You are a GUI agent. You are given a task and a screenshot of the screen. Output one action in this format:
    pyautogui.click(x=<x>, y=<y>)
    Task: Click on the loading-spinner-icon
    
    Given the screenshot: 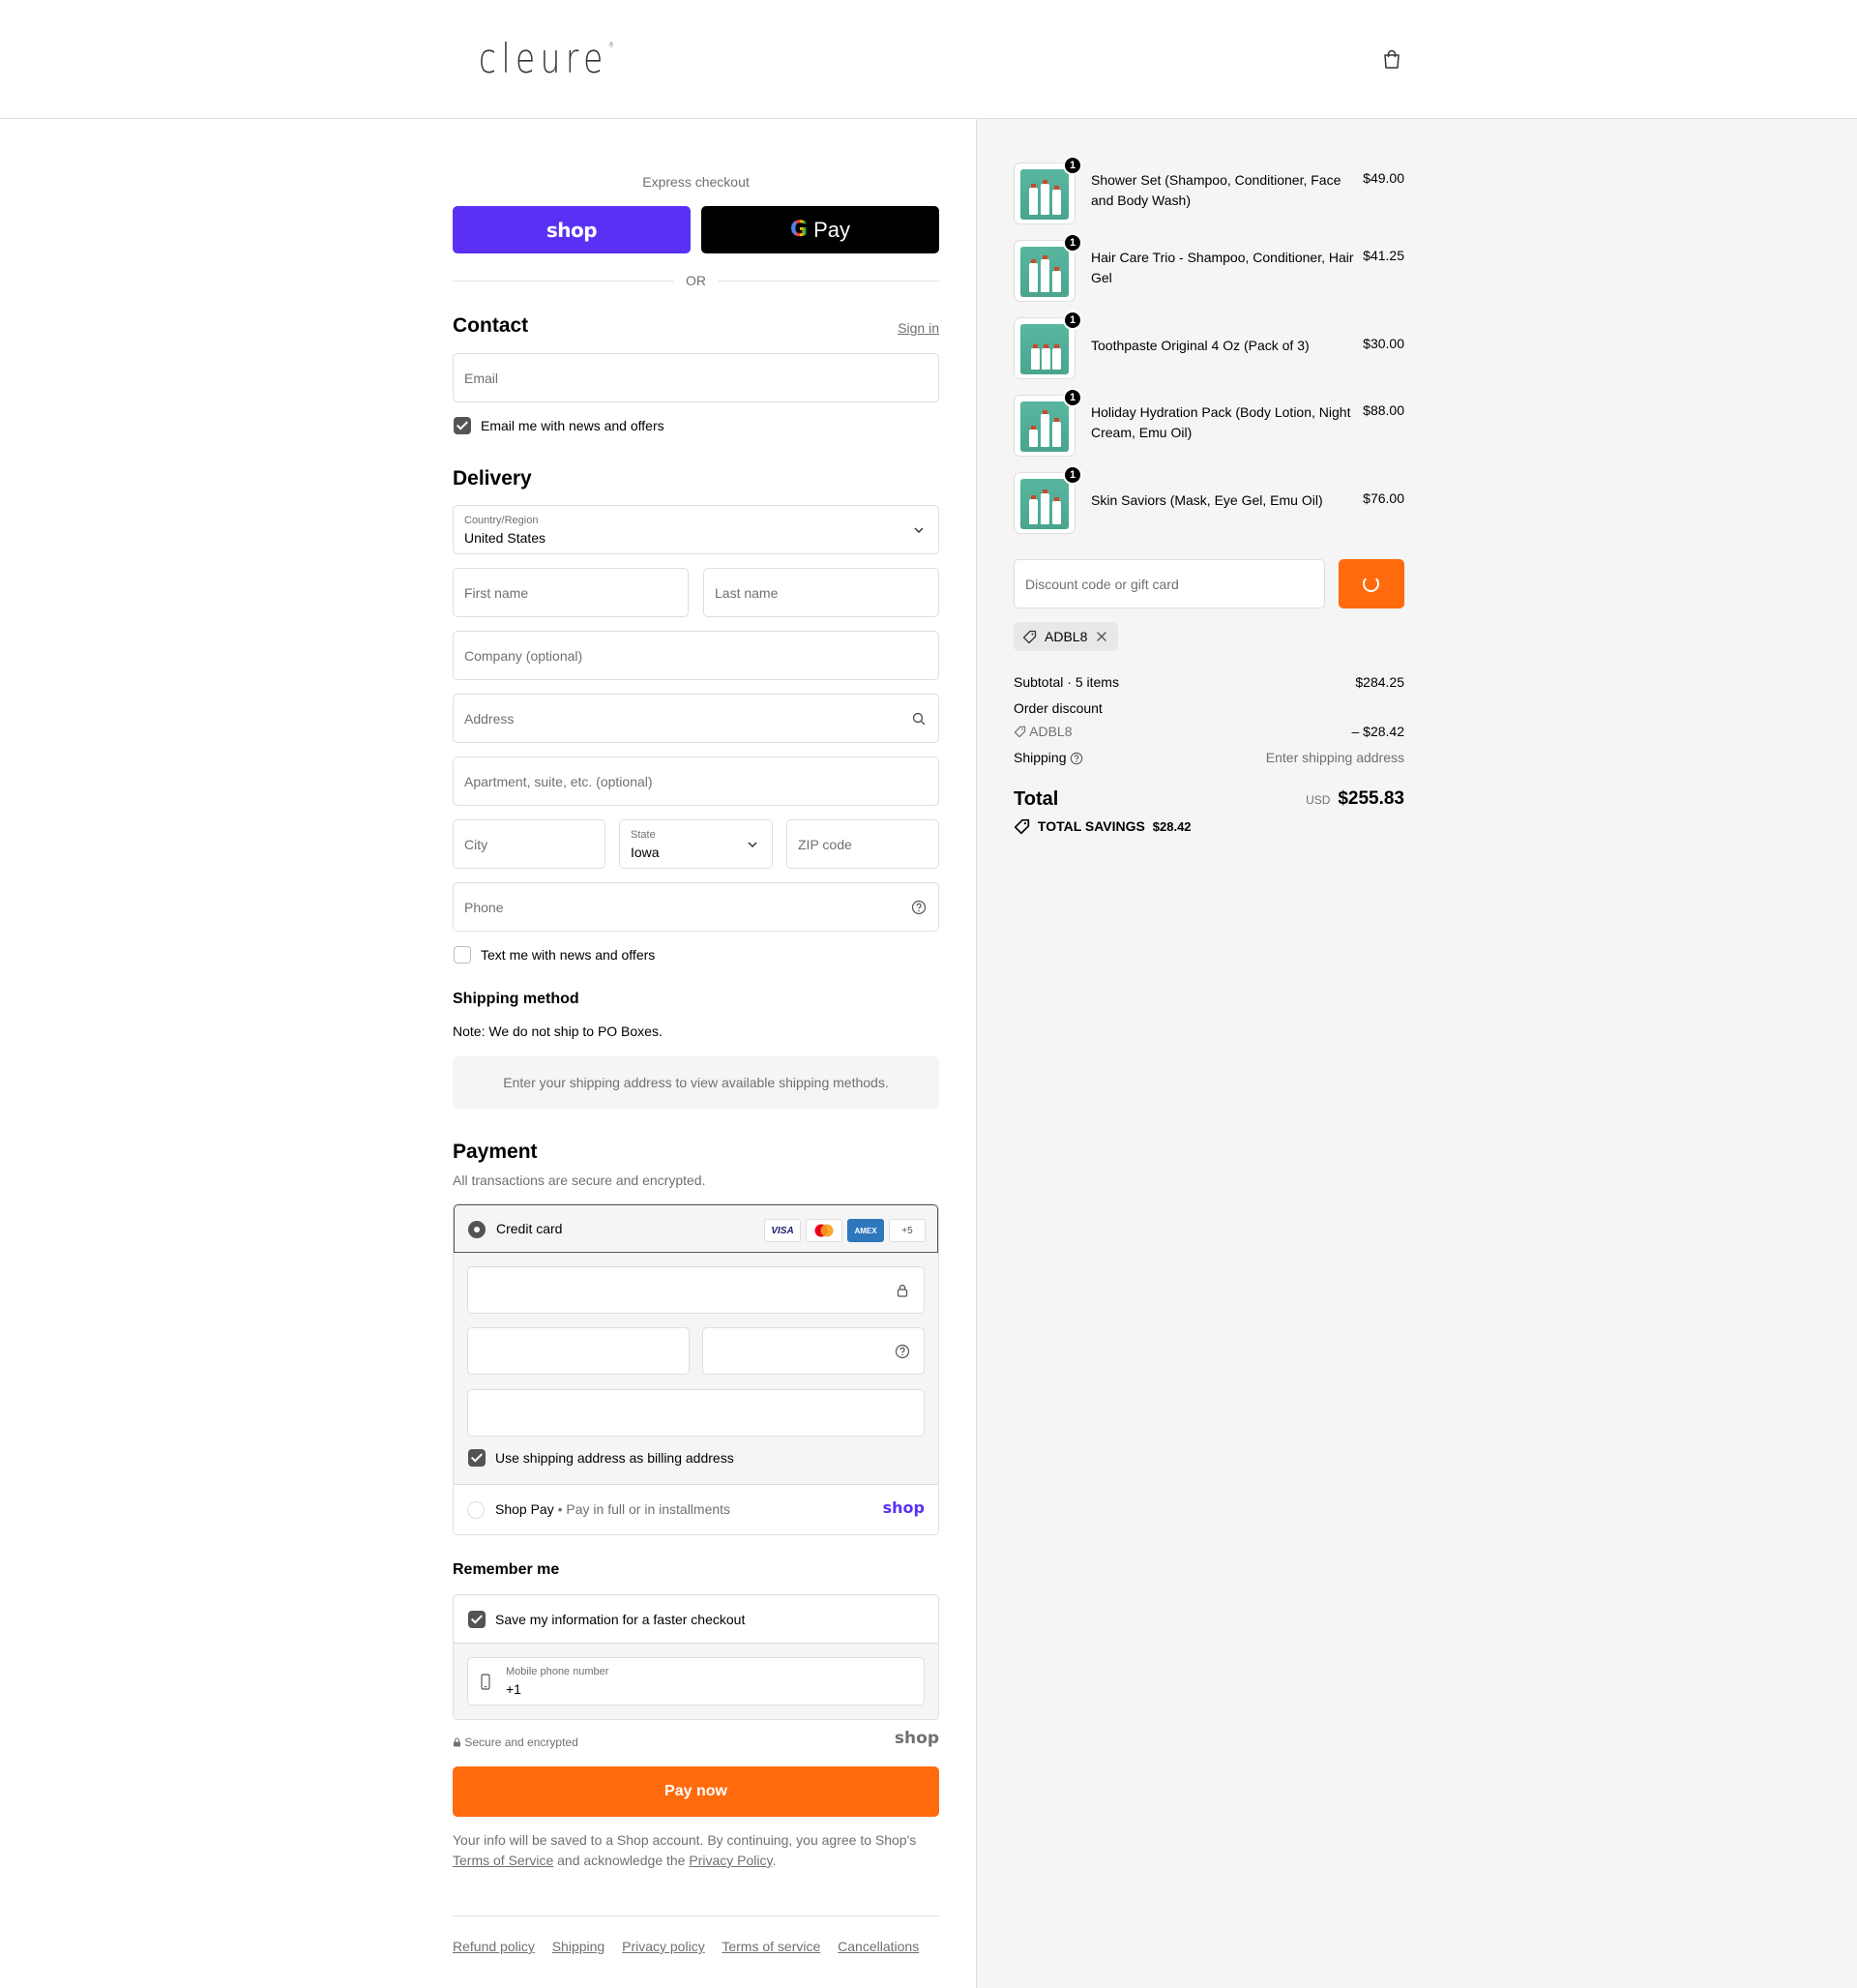 What is the action you would take?
    pyautogui.click(x=1371, y=584)
    